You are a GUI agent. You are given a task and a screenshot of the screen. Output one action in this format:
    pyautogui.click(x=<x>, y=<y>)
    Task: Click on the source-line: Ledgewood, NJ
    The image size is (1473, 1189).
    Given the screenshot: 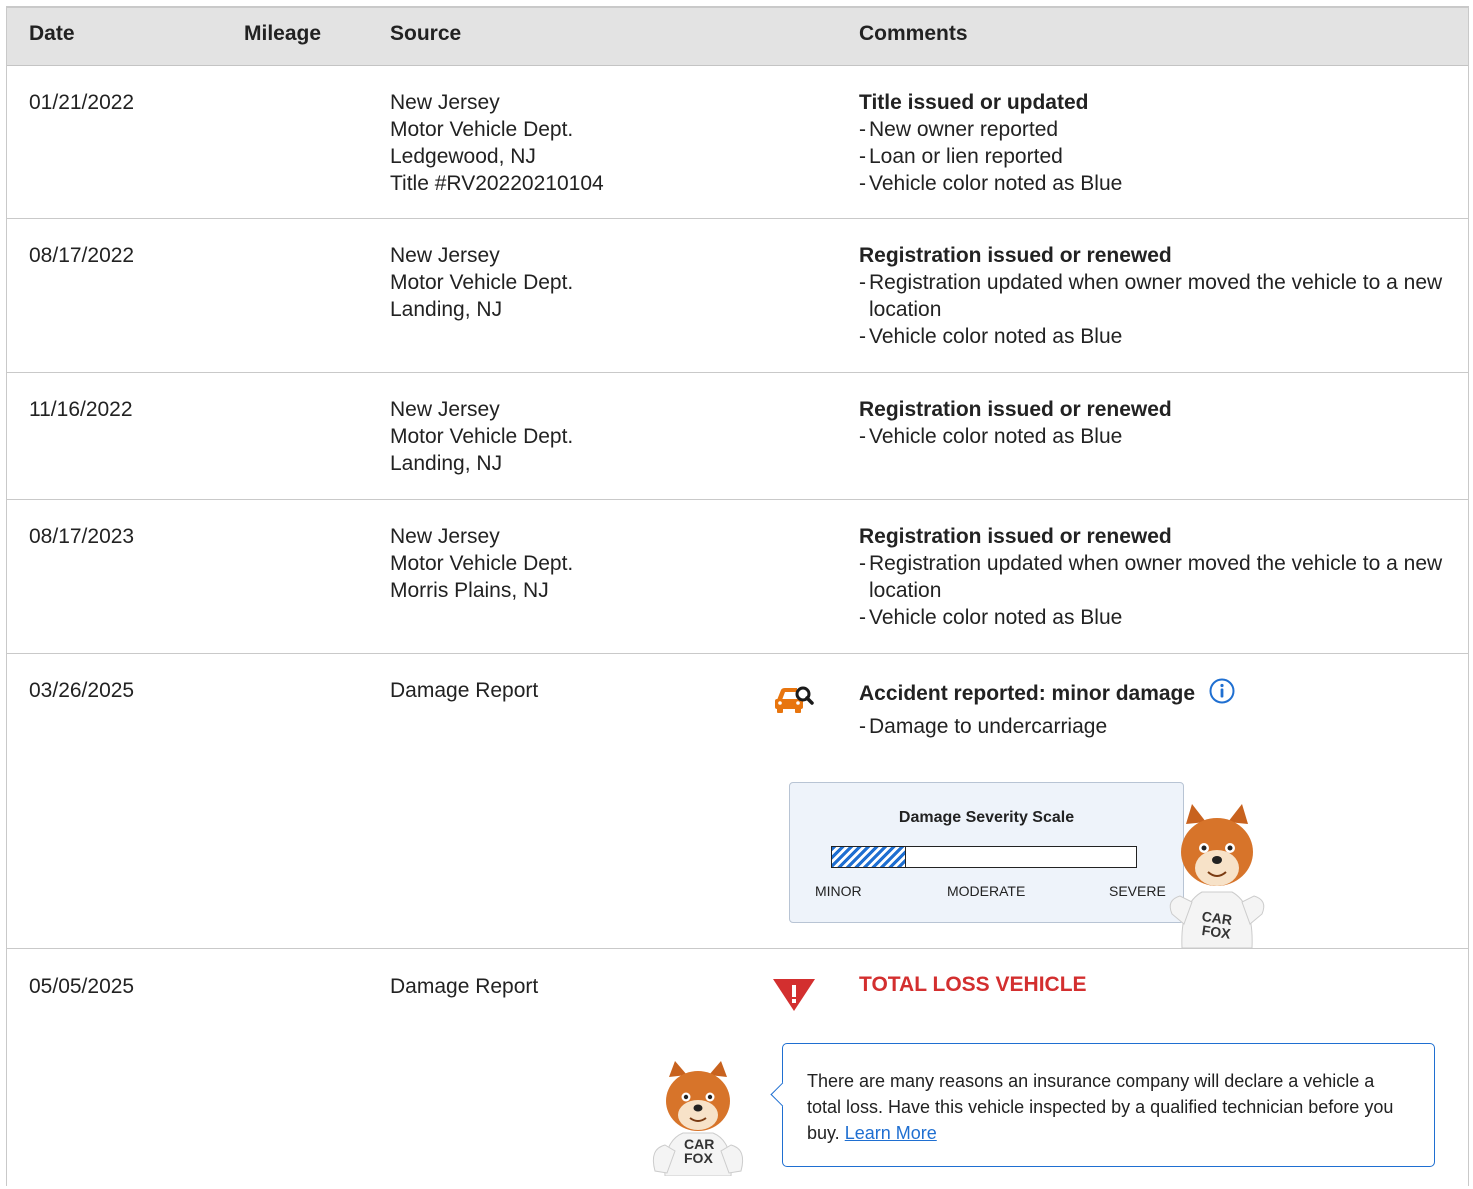 What is the action you would take?
    pyautogui.click(x=463, y=156)
    